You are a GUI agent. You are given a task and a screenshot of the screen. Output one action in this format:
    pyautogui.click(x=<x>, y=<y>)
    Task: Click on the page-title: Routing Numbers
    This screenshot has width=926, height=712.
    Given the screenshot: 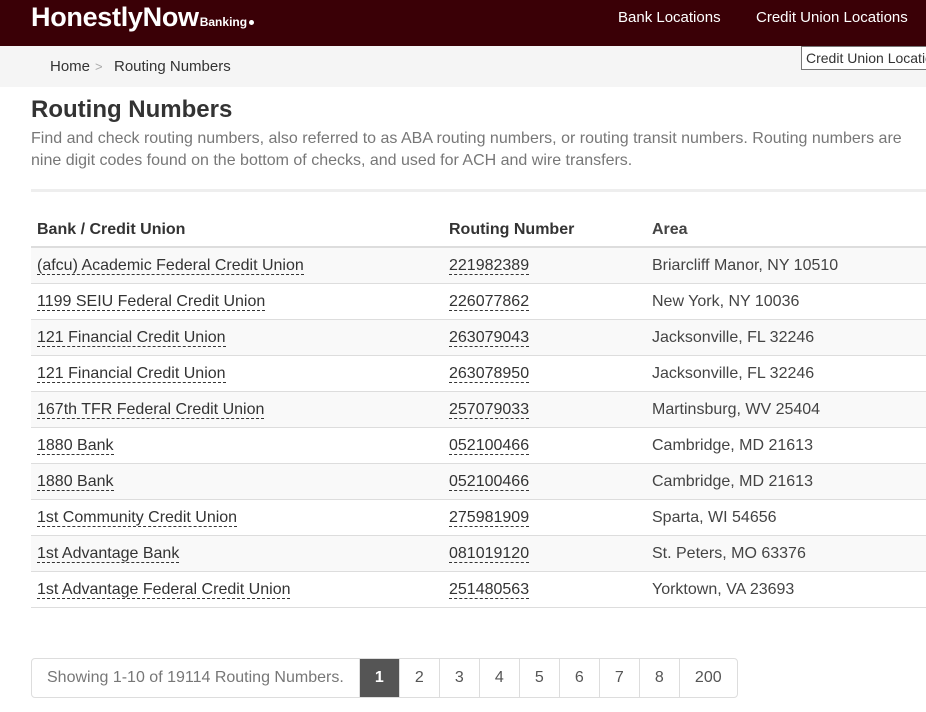 What is the action you would take?
    pyautogui.click(x=132, y=109)
    